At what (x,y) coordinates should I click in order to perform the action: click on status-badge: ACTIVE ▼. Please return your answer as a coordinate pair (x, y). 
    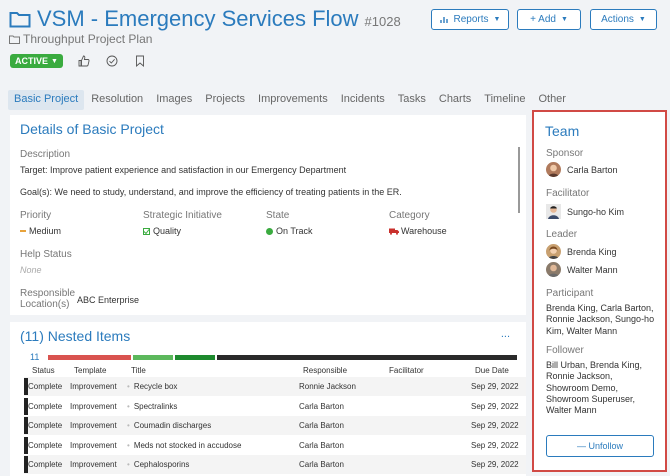
    Looking at the image, I should click on (36, 61).